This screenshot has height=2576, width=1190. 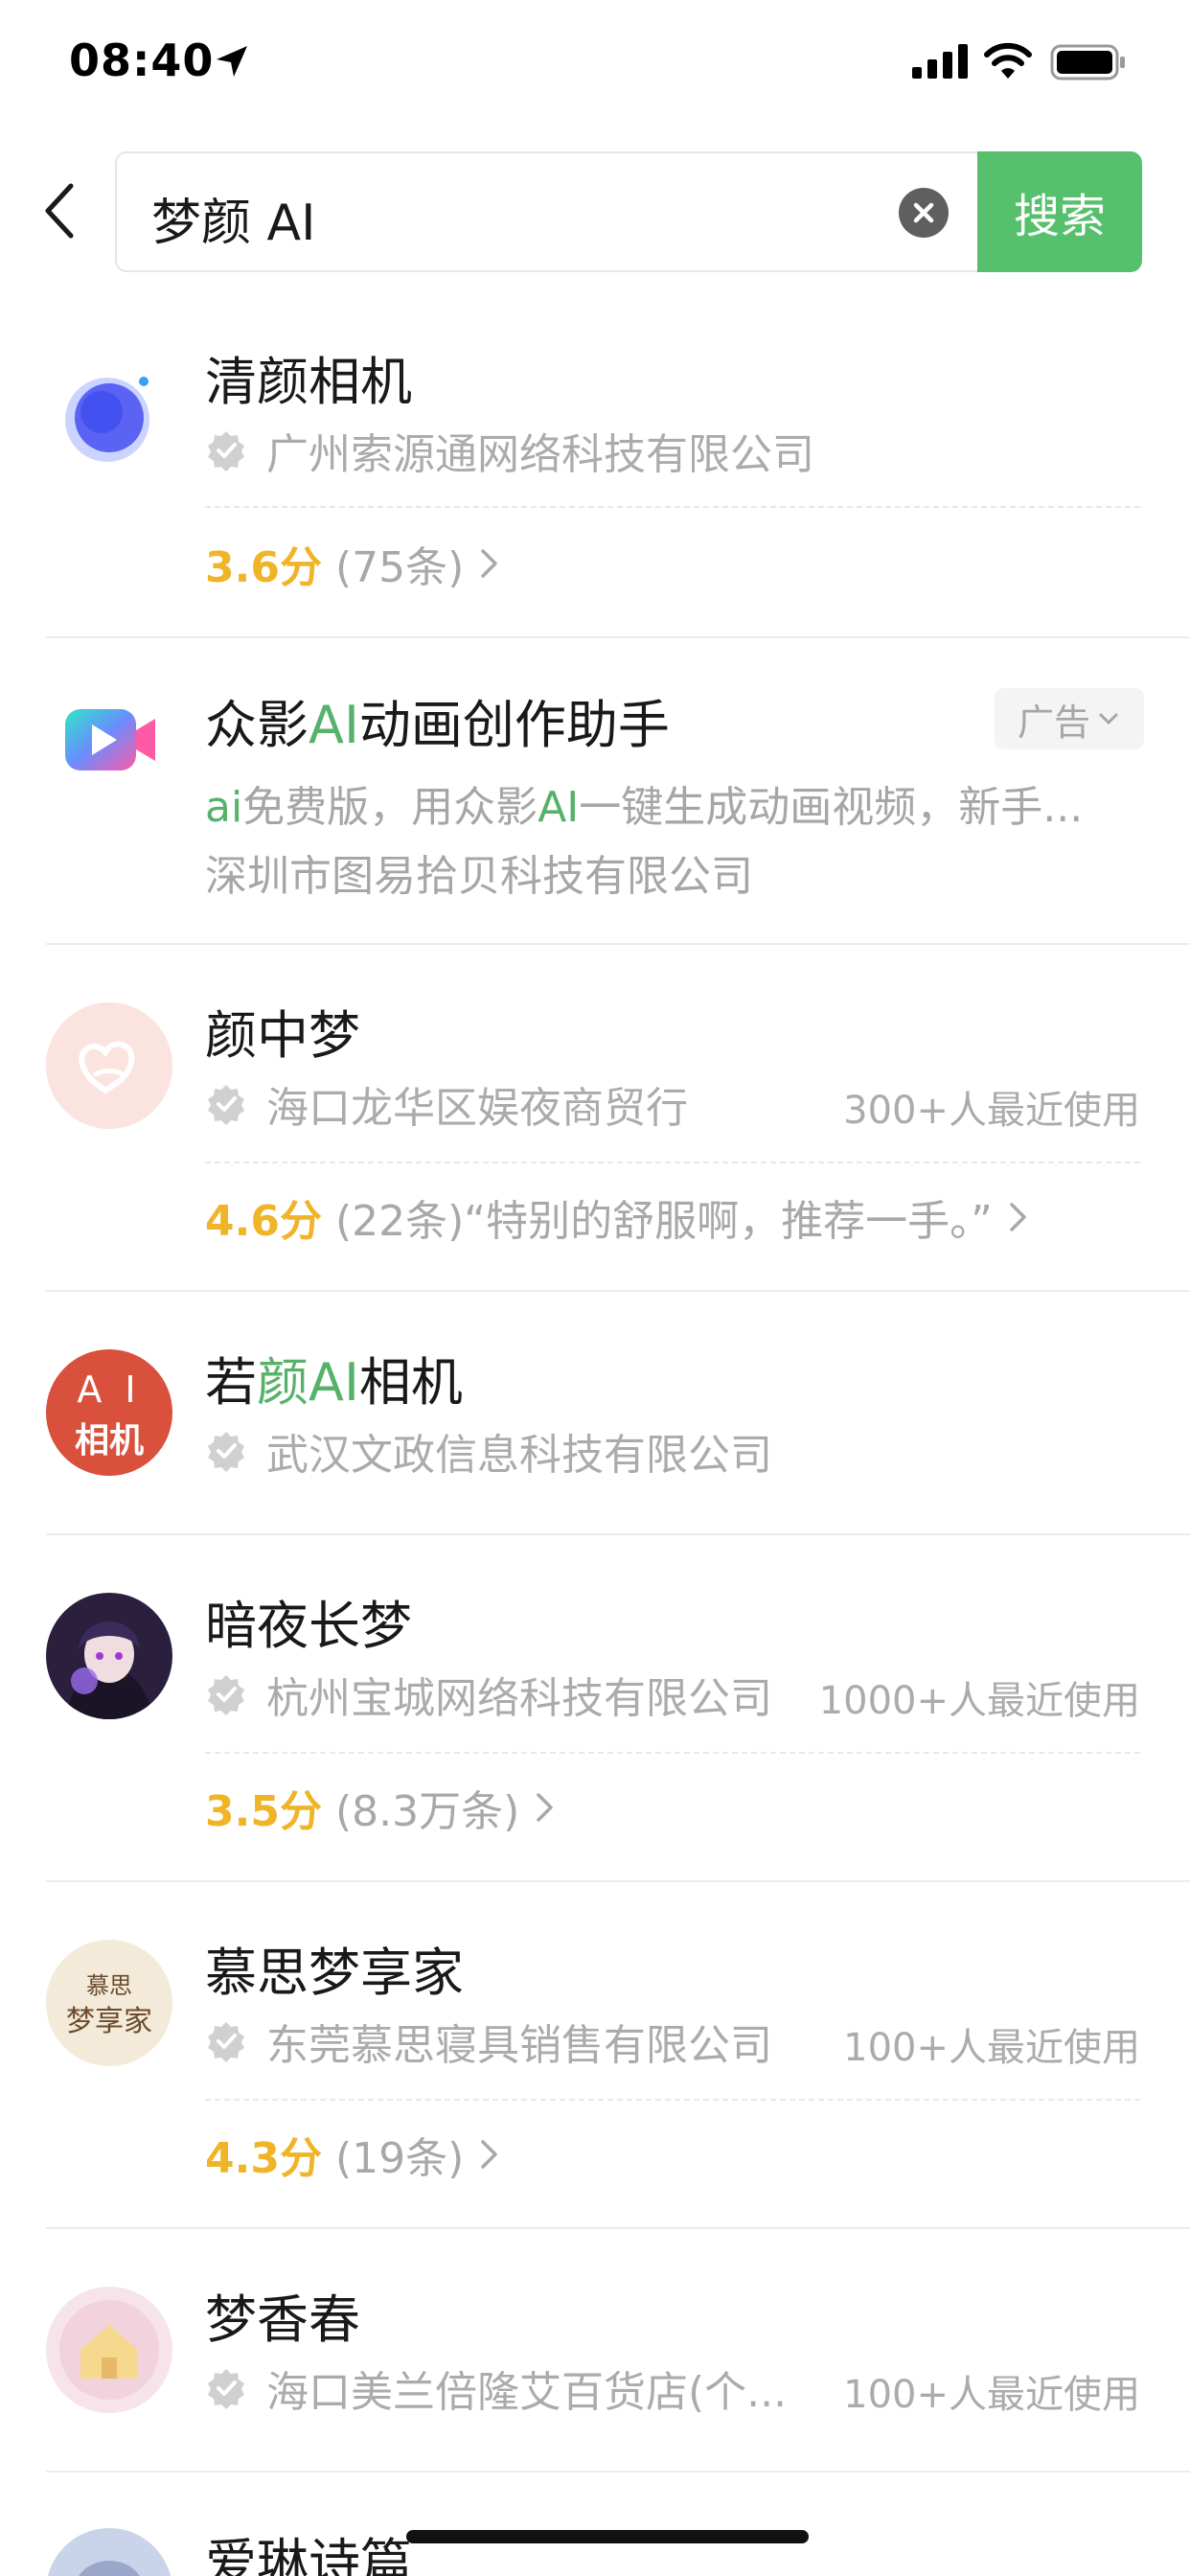 I want to click on list-item: 爱琳诗篇, so click(x=595, y=2524).